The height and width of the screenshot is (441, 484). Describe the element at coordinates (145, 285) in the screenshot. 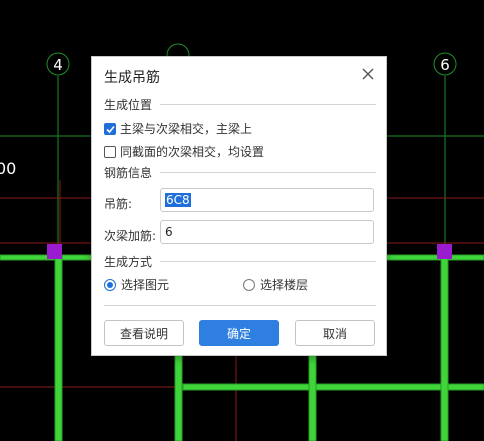

I see `radio-label: 选择图元` at that location.